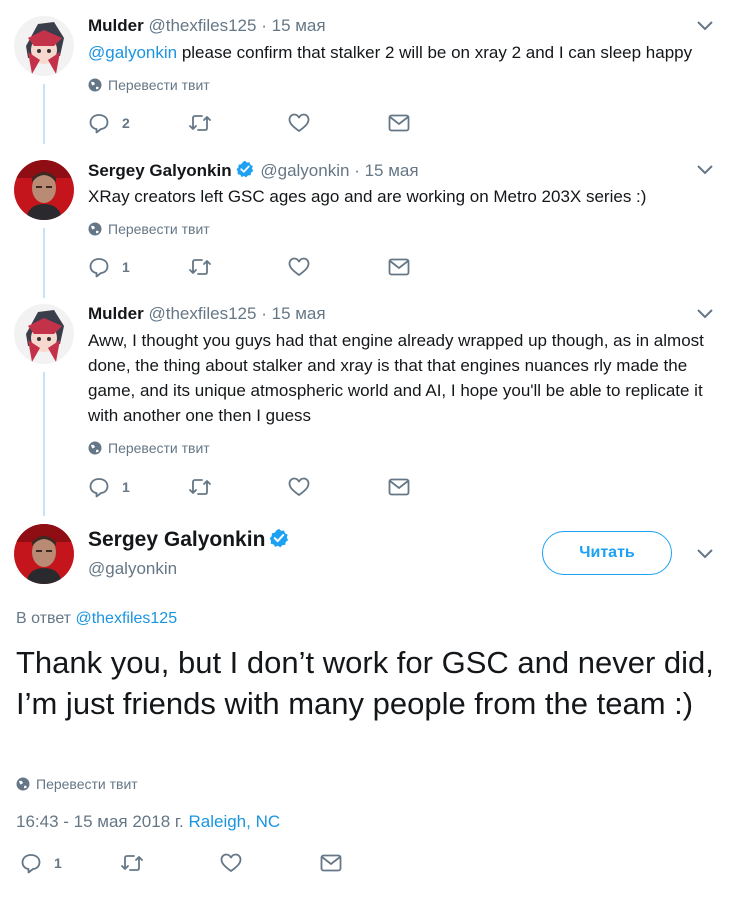 This screenshot has width=740, height=900. I want to click on reply-context: В ответ @thexfiles125, so click(96, 619).